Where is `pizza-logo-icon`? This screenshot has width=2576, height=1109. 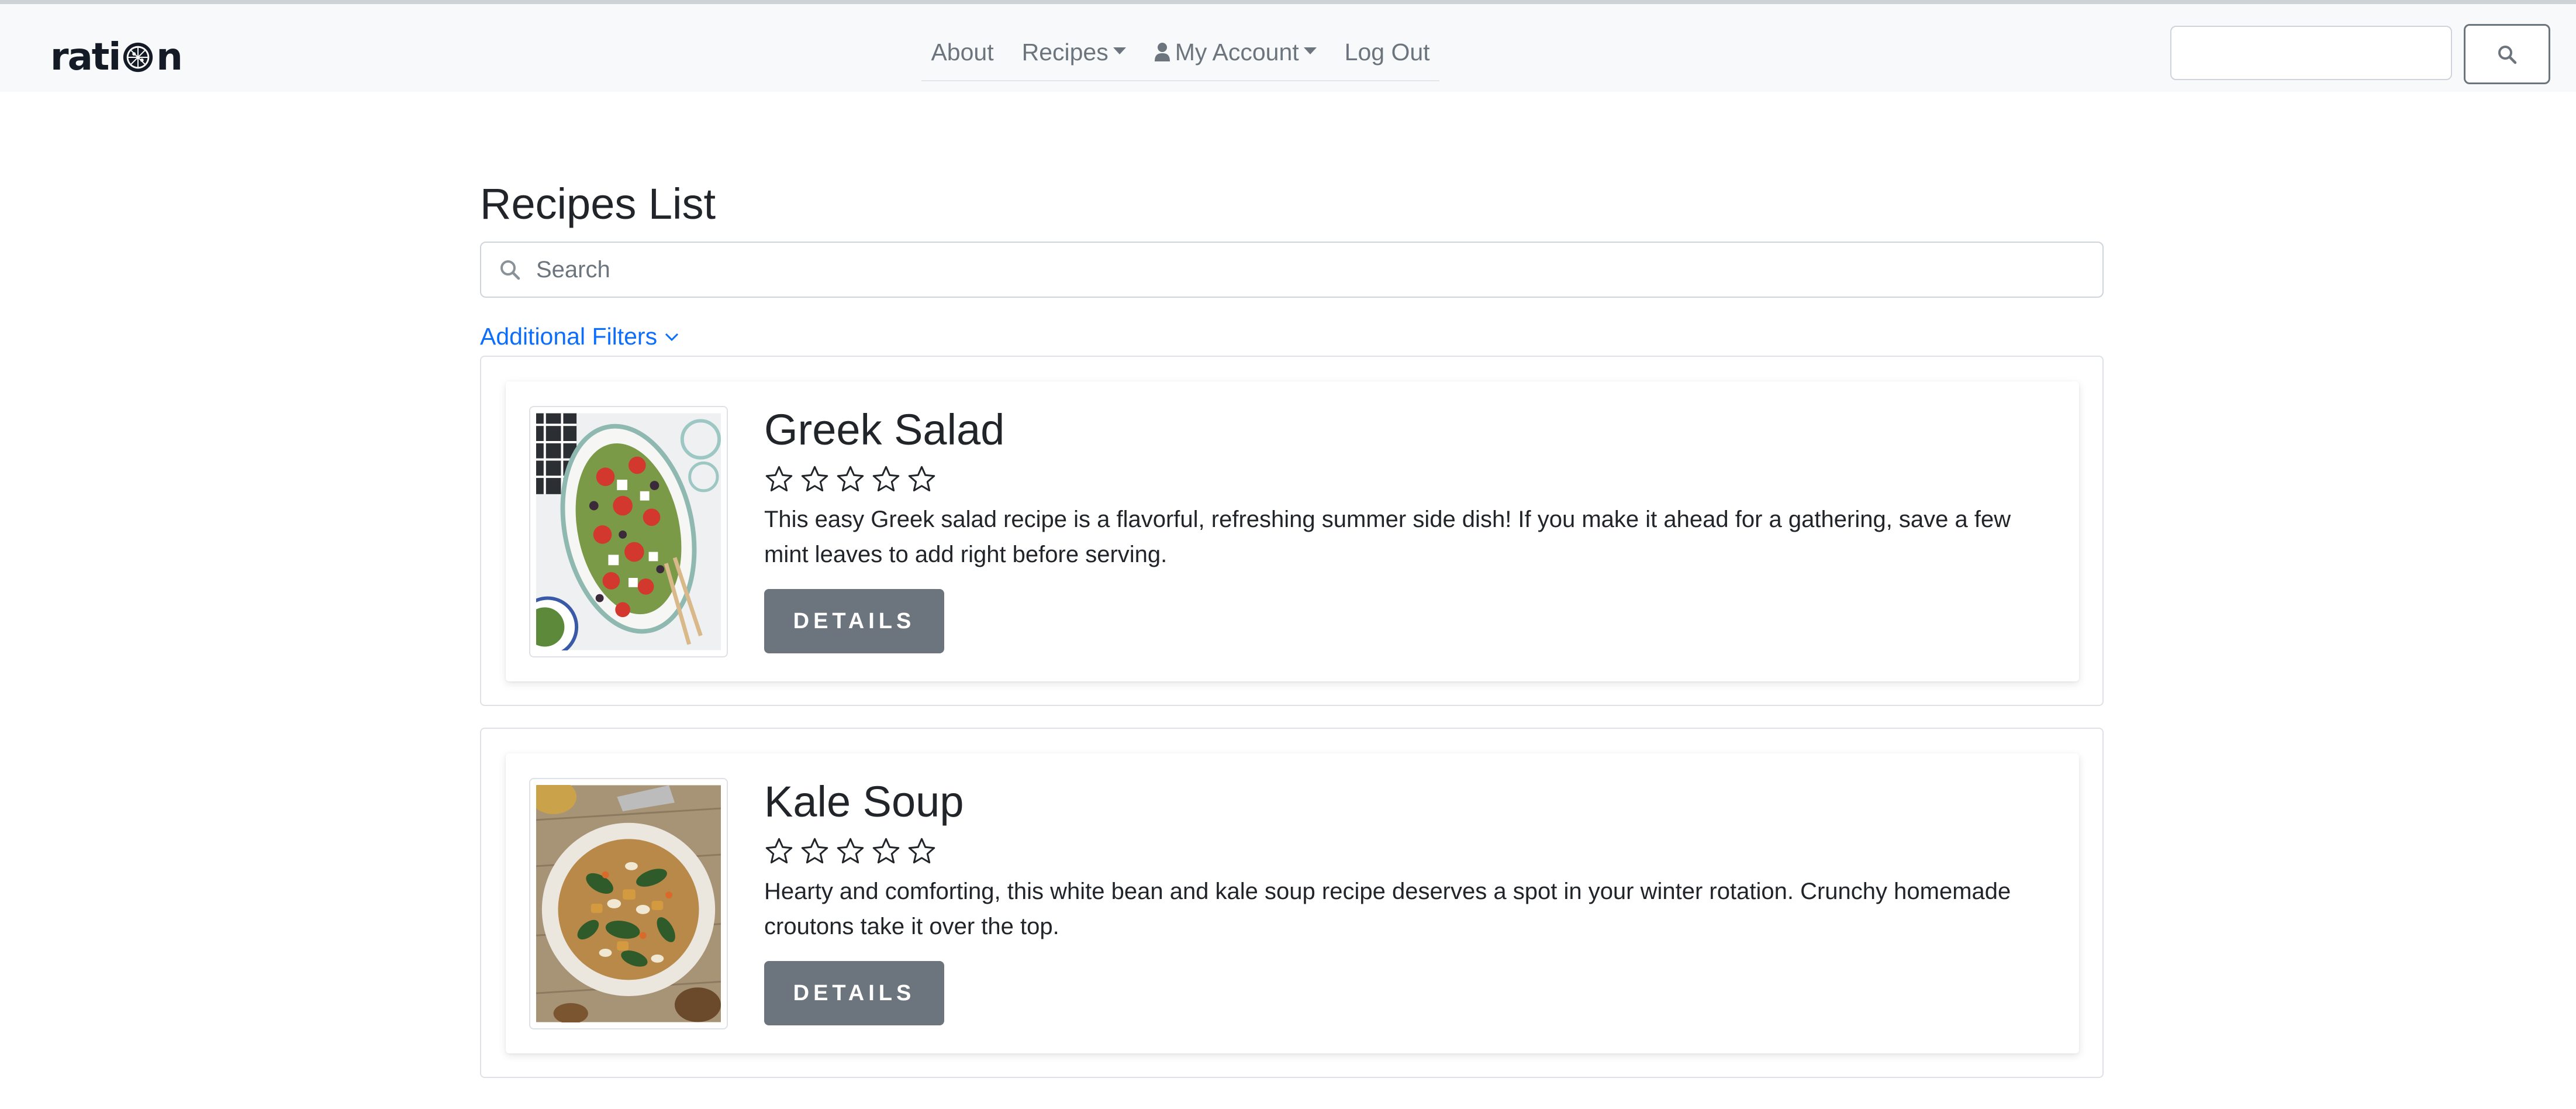 pizza-logo-icon is located at coordinates (138, 57).